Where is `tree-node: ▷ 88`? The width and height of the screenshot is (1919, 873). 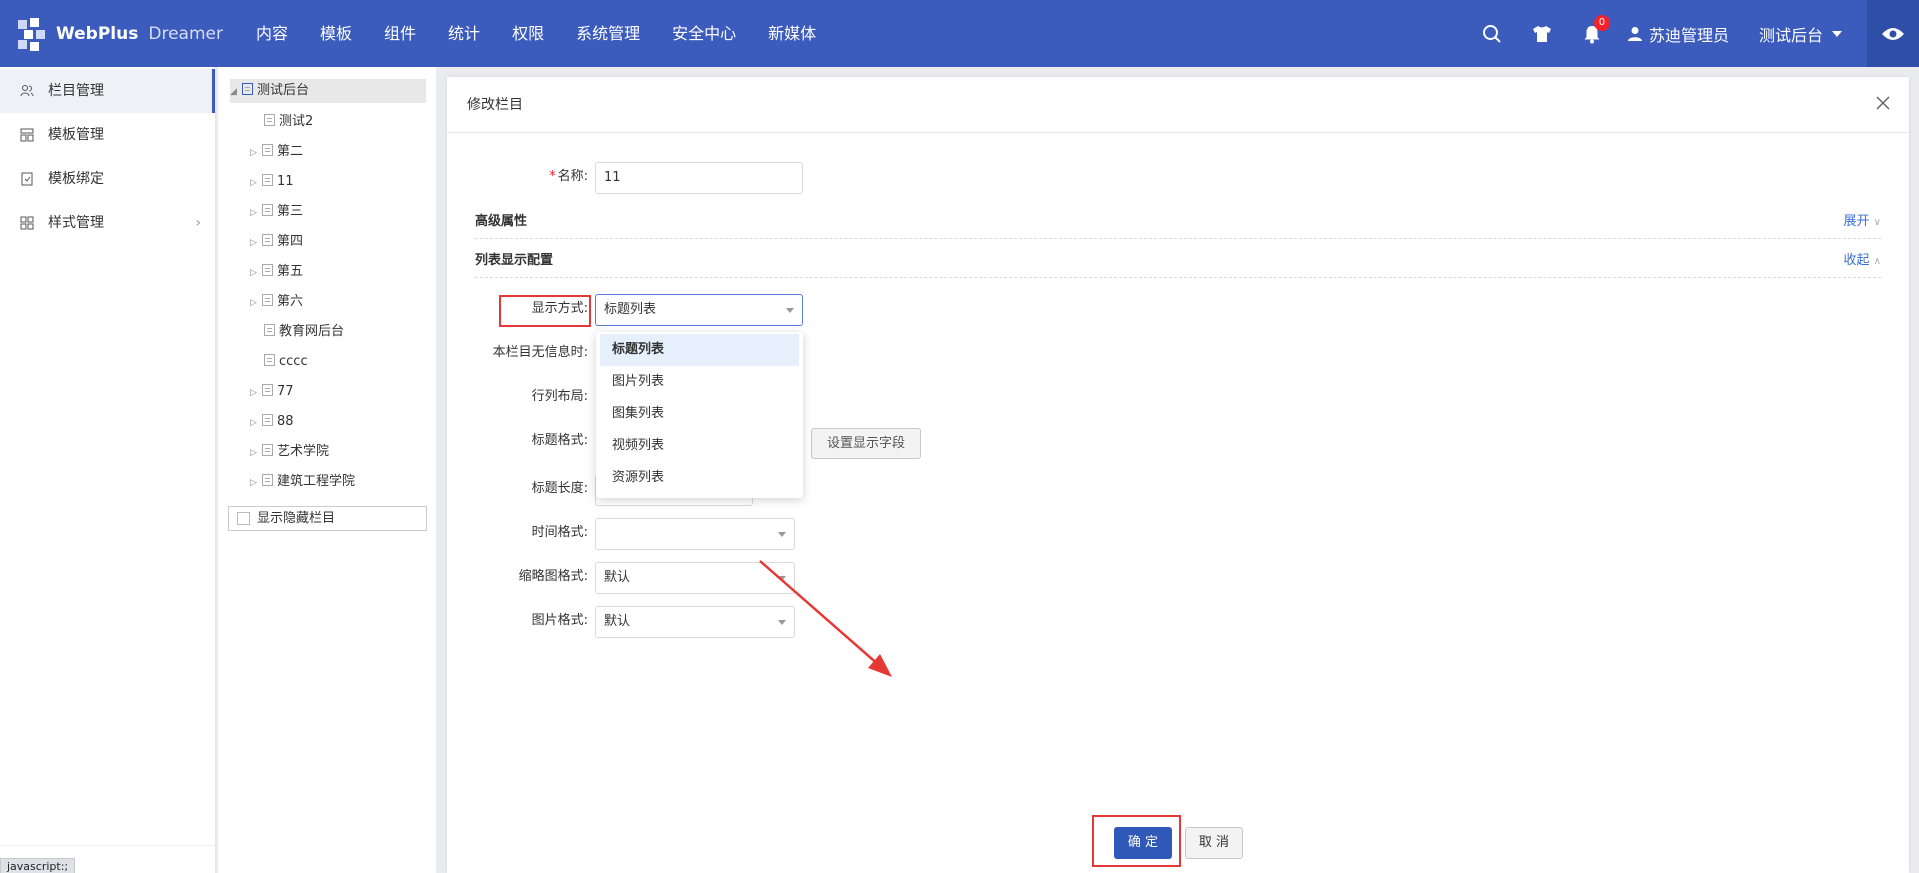 tree-node: ▷ 88 is located at coordinates (272, 422).